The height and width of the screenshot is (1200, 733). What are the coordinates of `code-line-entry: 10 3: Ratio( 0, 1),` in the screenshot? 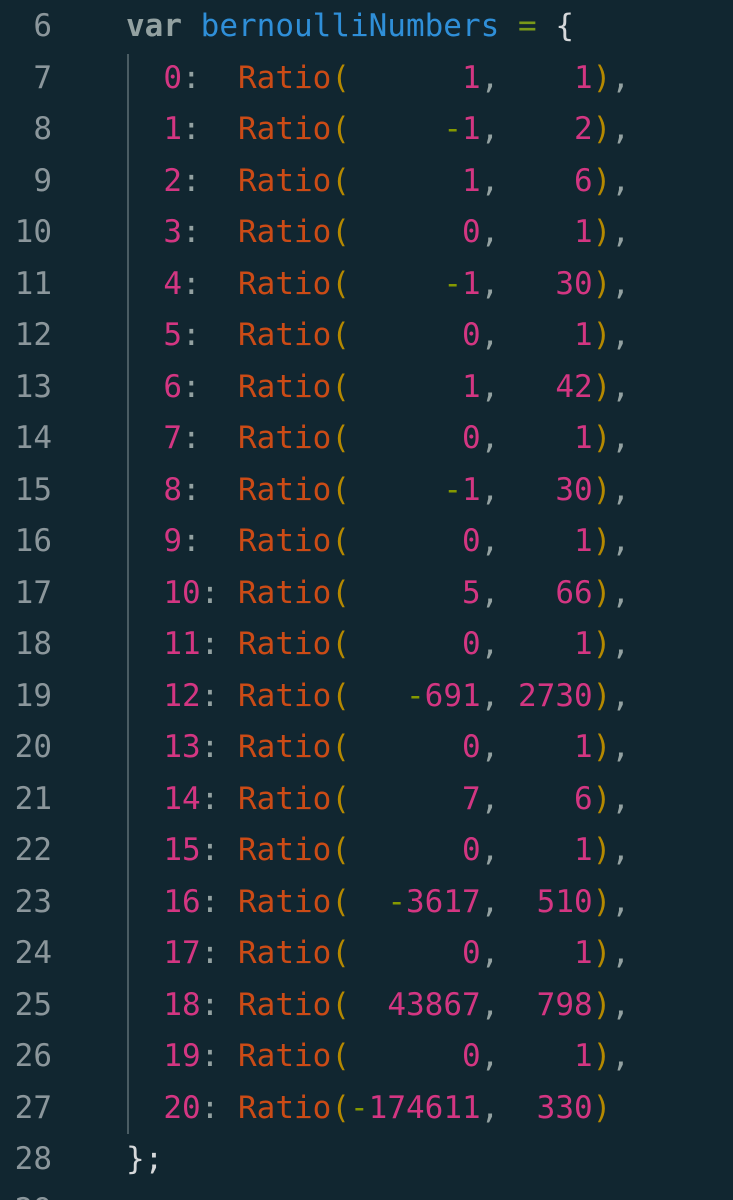 It's located at (366, 232).